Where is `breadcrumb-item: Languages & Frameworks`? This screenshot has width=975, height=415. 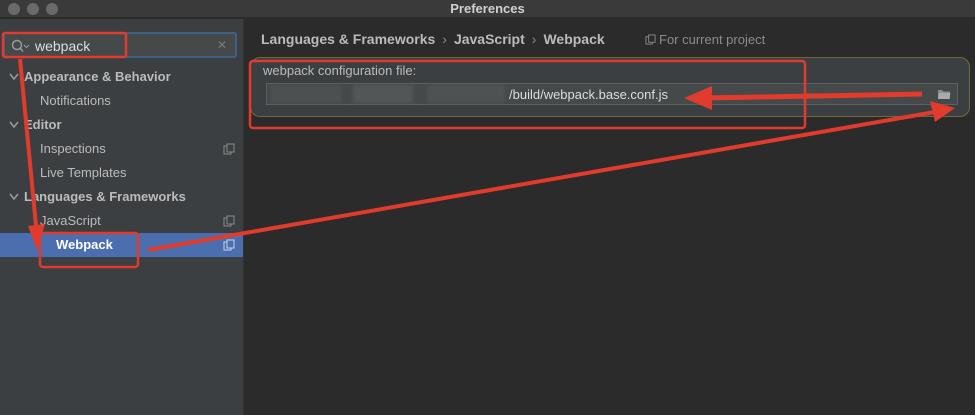
breadcrumb-item: Languages & Frameworks is located at coordinates (348, 39).